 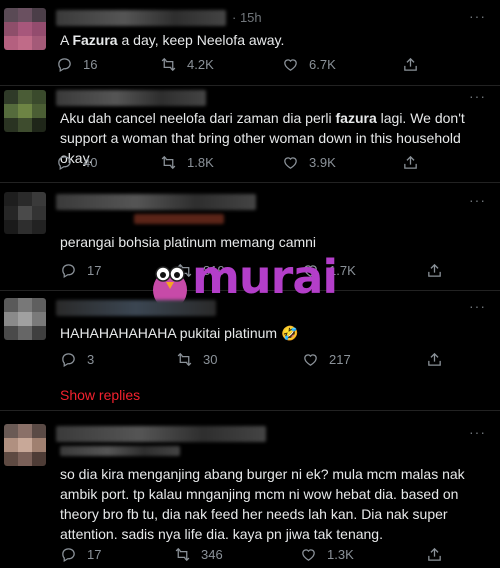 I want to click on like-count: 1.3K, so click(x=340, y=554).